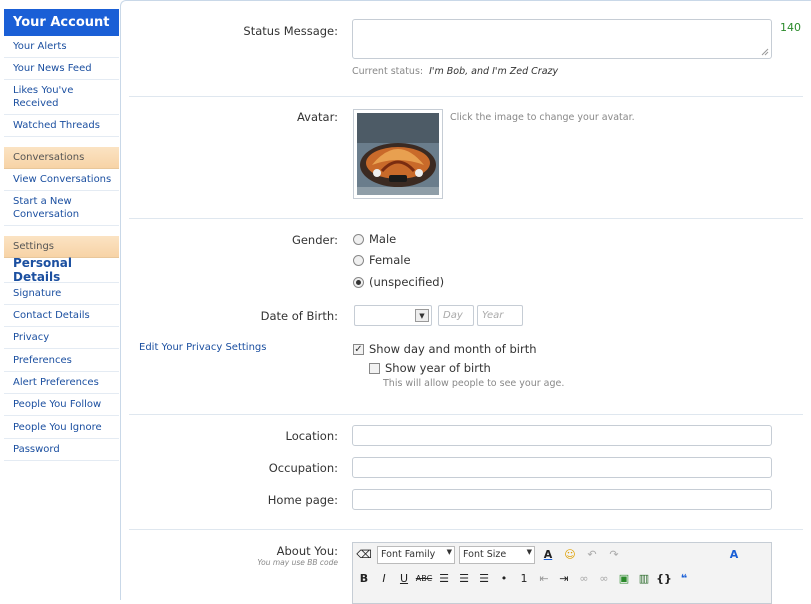  What do you see at coordinates (453, 349) in the screenshot?
I see `show-day-month-label: Show day and month of birth` at bounding box center [453, 349].